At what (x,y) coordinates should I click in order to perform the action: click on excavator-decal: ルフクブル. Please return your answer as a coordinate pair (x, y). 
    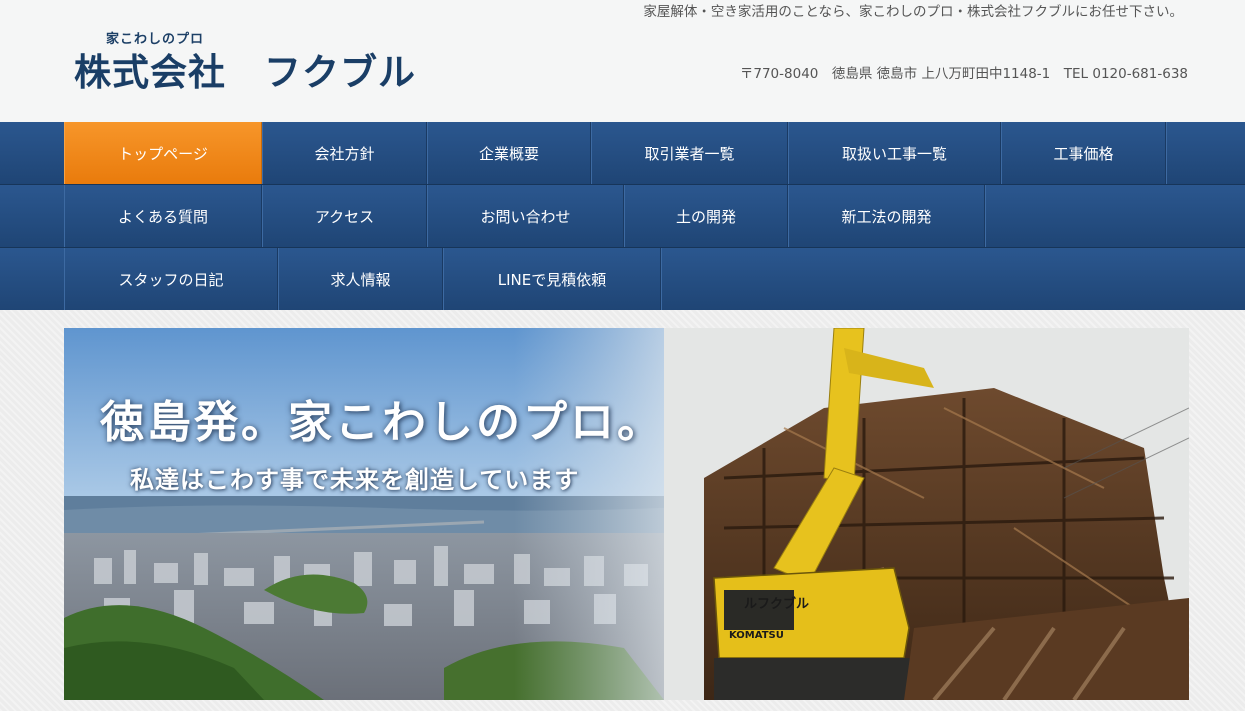
    Looking at the image, I should click on (776, 604).